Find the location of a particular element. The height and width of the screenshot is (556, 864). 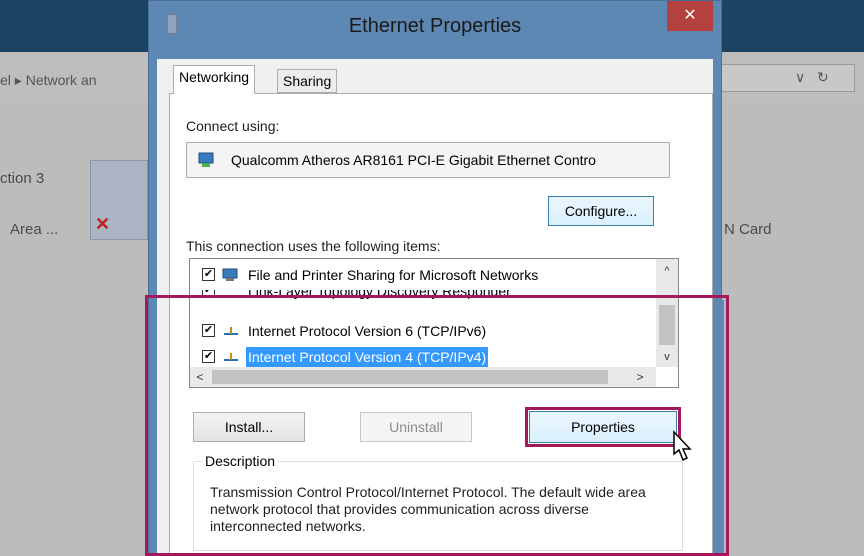

vertical-scroll-thumb is located at coordinates (667, 325).